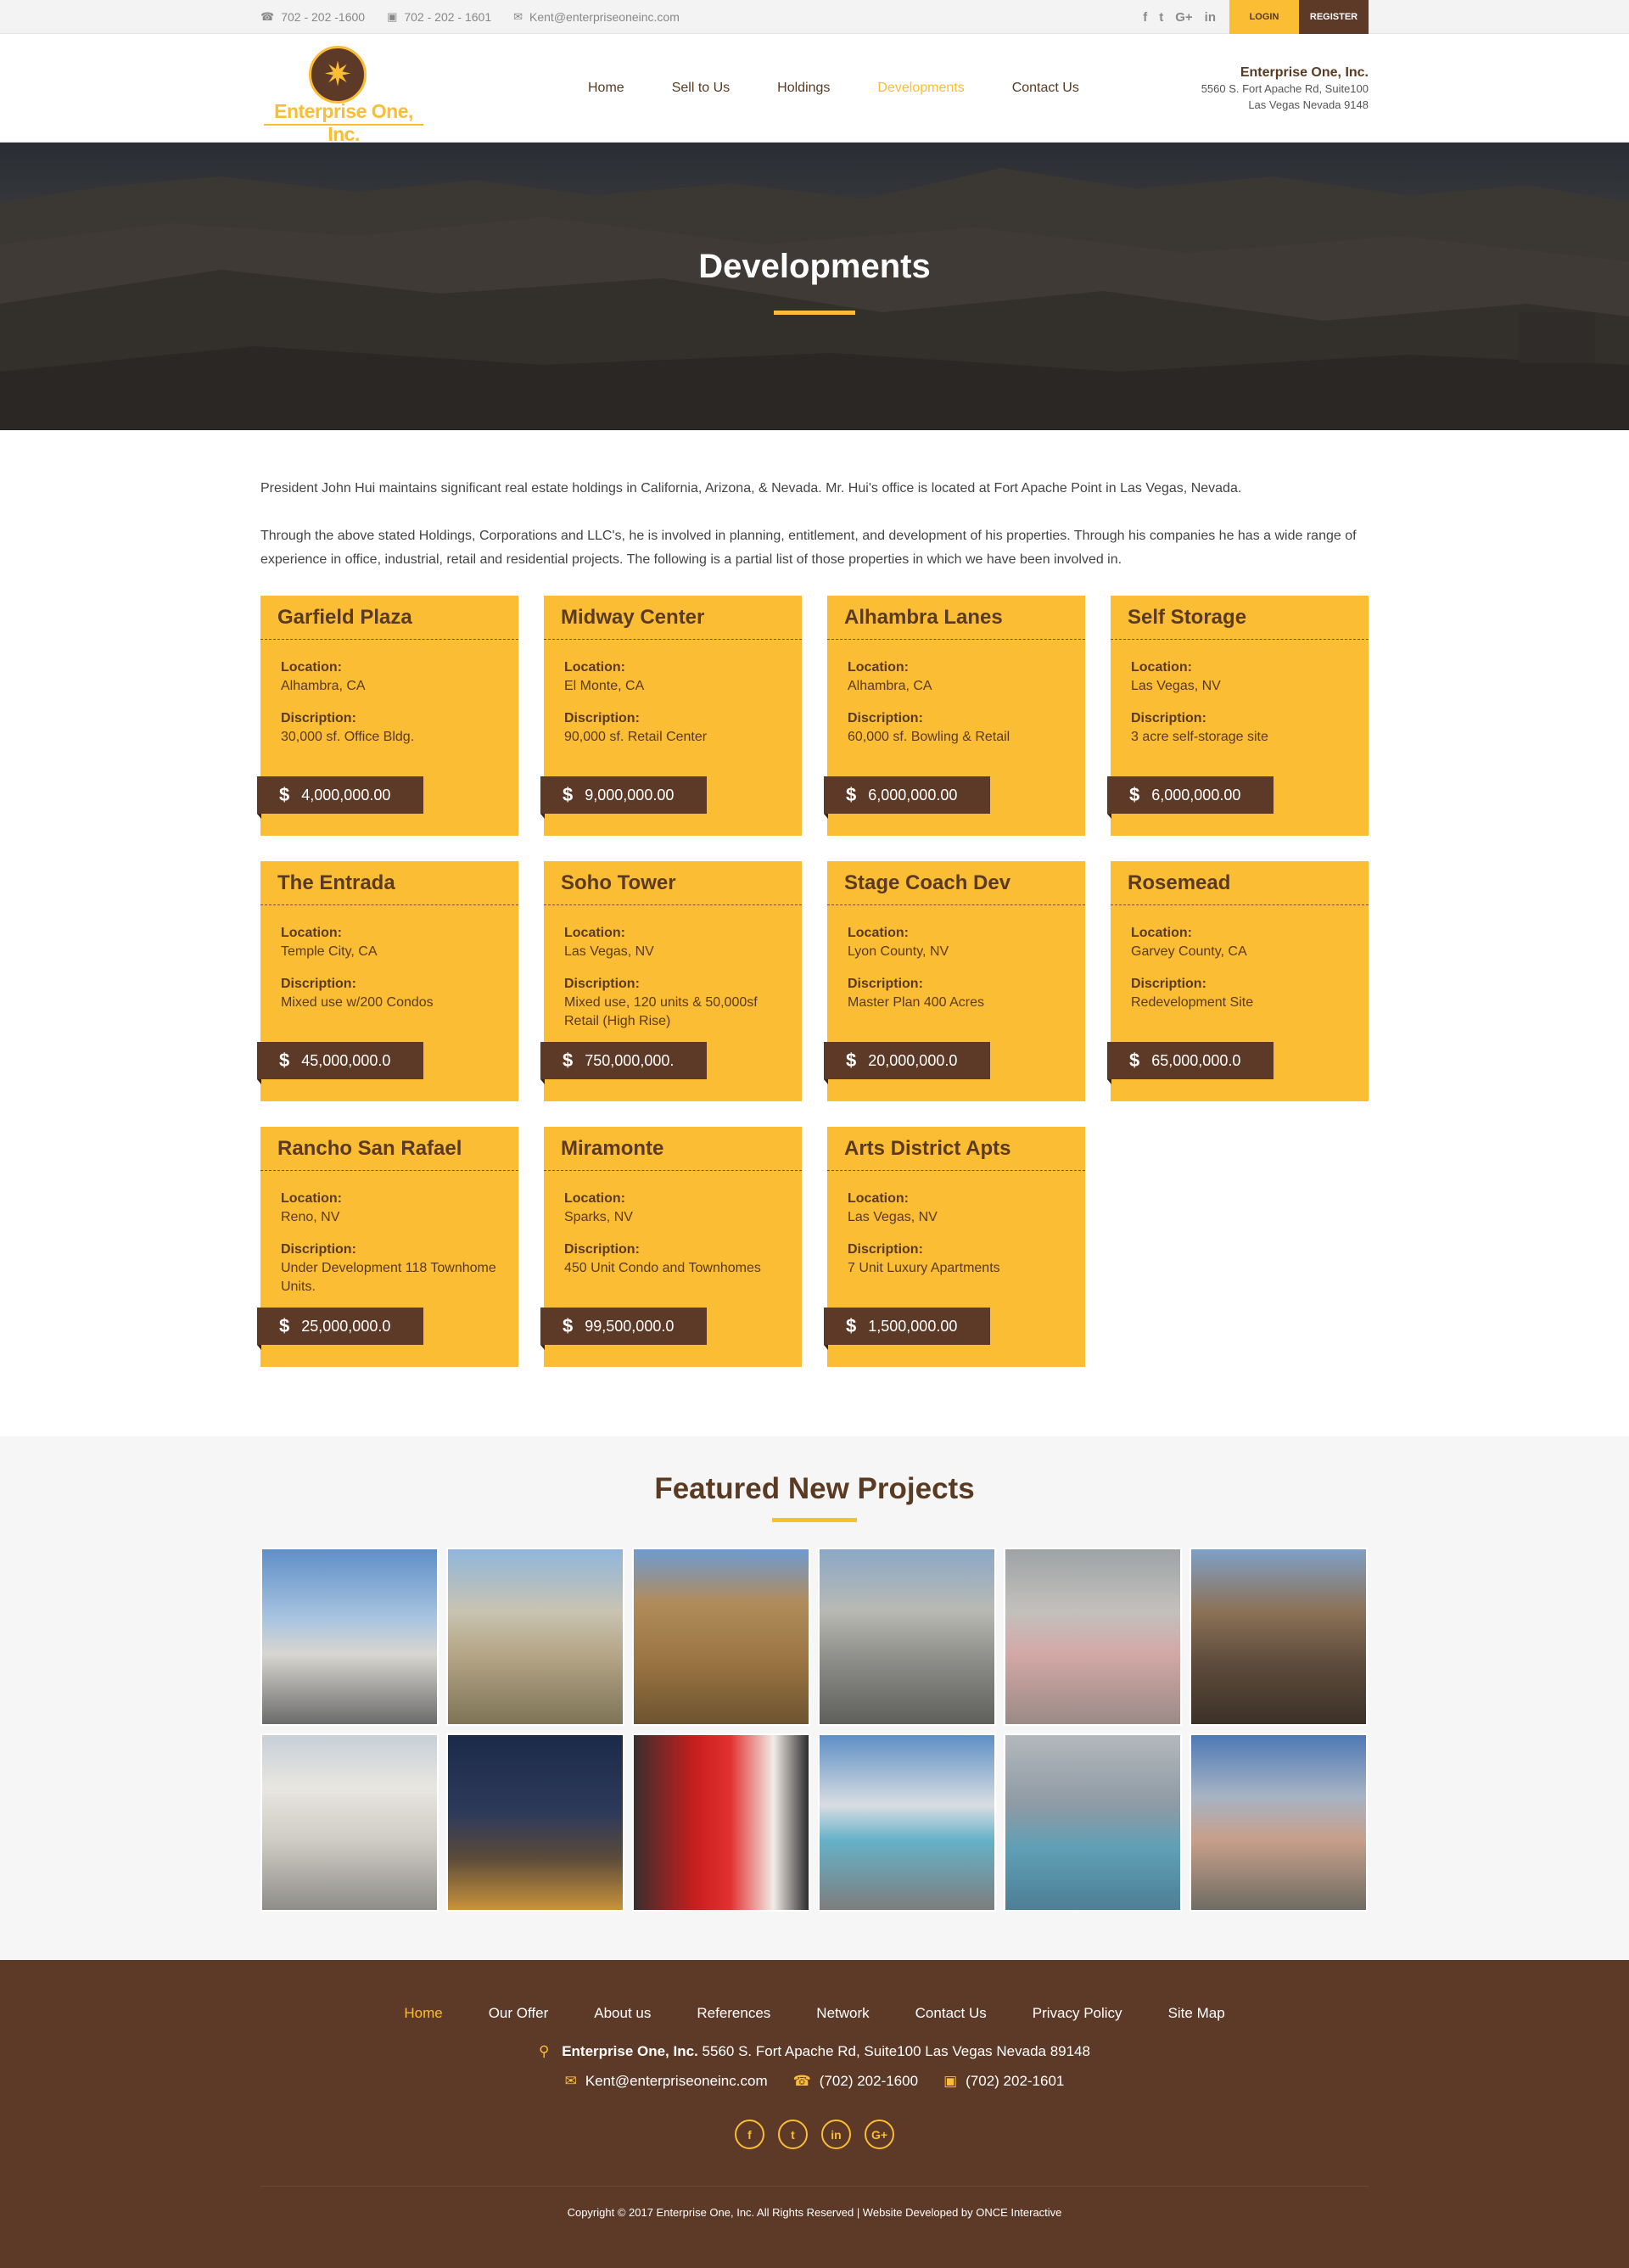 This screenshot has height=2268, width=1629. What do you see at coordinates (907, 1329) in the screenshot?
I see `price-tag: $1,500,000.00` at bounding box center [907, 1329].